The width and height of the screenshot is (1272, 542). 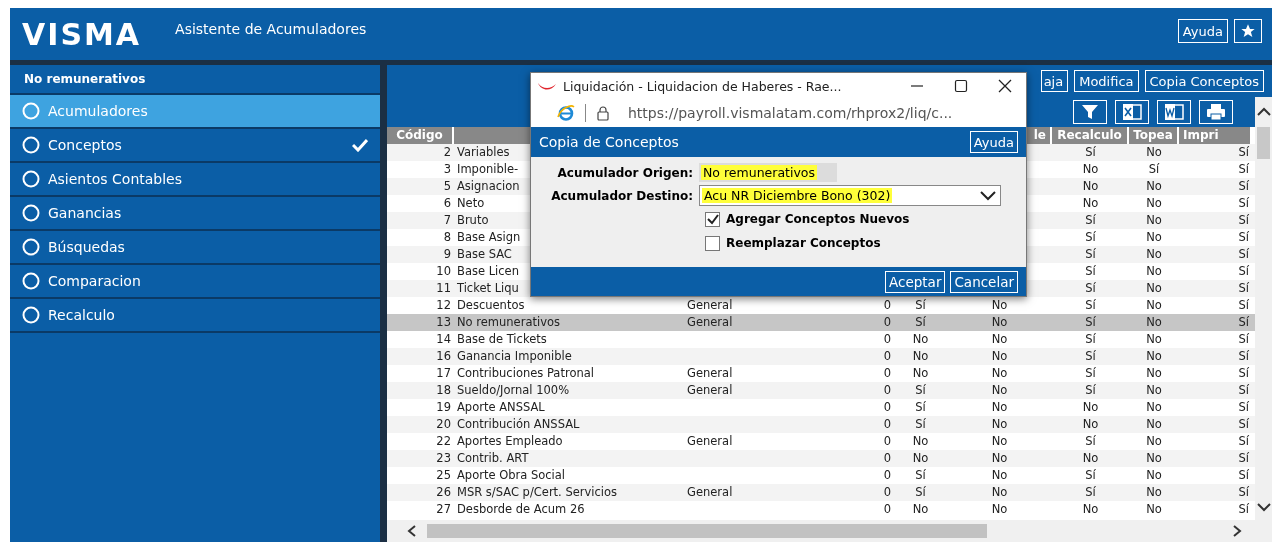 What do you see at coordinates (1237, 531) in the screenshot?
I see `scroll-right-icon` at bounding box center [1237, 531].